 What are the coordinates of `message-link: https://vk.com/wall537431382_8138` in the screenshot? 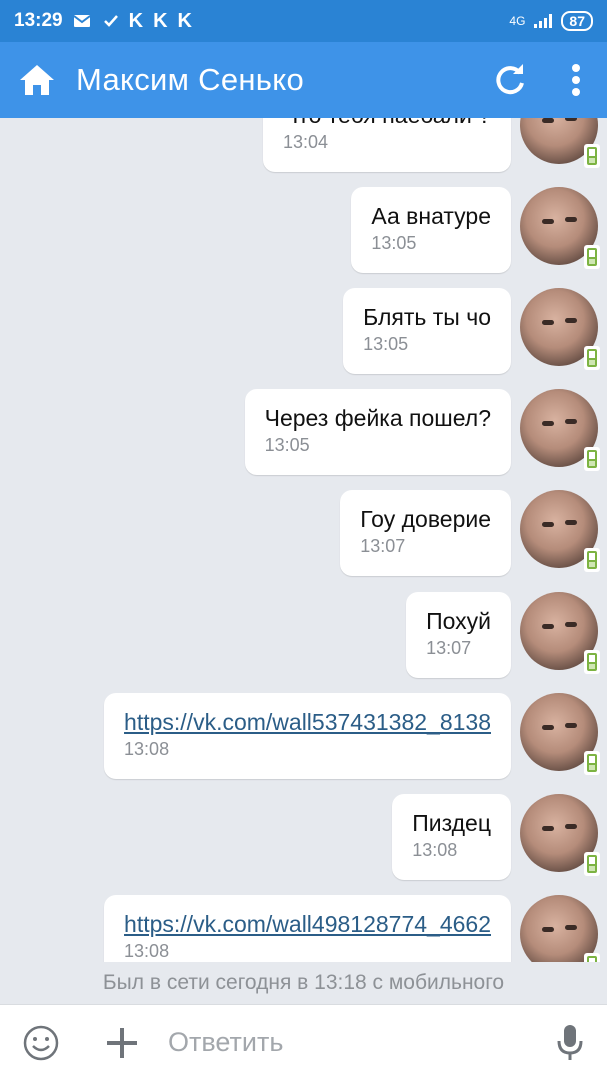 It's located at (307, 722).